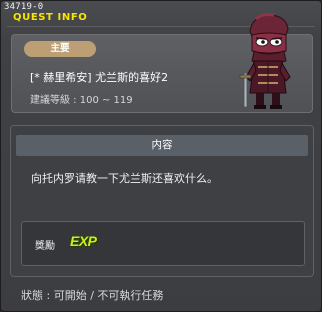 The width and height of the screenshot is (322, 312). I want to click on npc-portrait, so click(265, 61).